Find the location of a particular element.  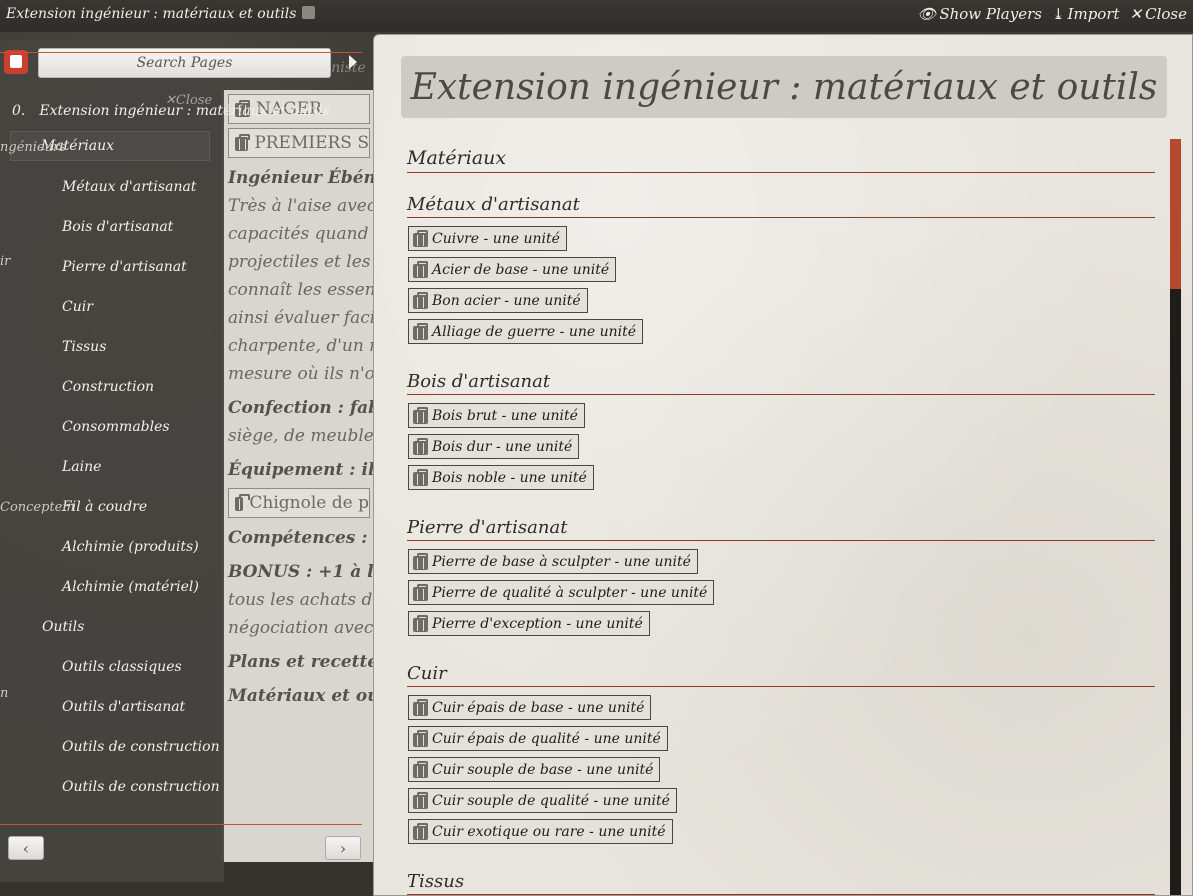

tree-item: Alchimie (produits) is located at coordinates (112, 547).